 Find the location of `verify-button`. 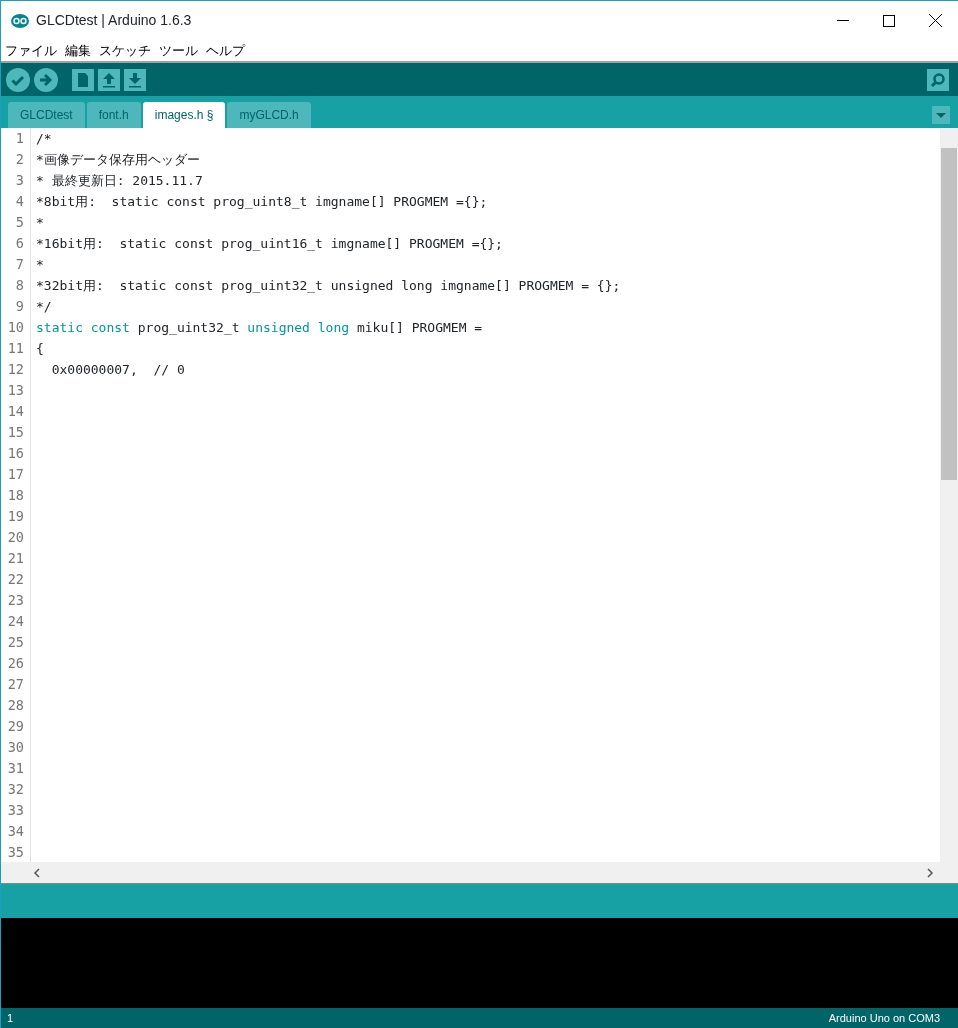

verify-button is located at coordinates (18, 79).